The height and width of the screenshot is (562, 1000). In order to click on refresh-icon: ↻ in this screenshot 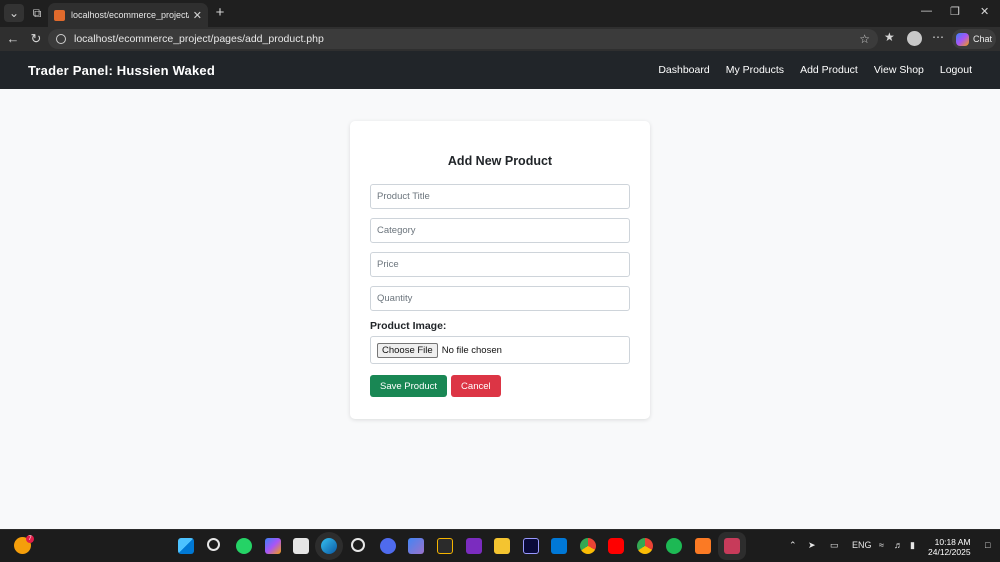, I will do `click(36, 39)`.